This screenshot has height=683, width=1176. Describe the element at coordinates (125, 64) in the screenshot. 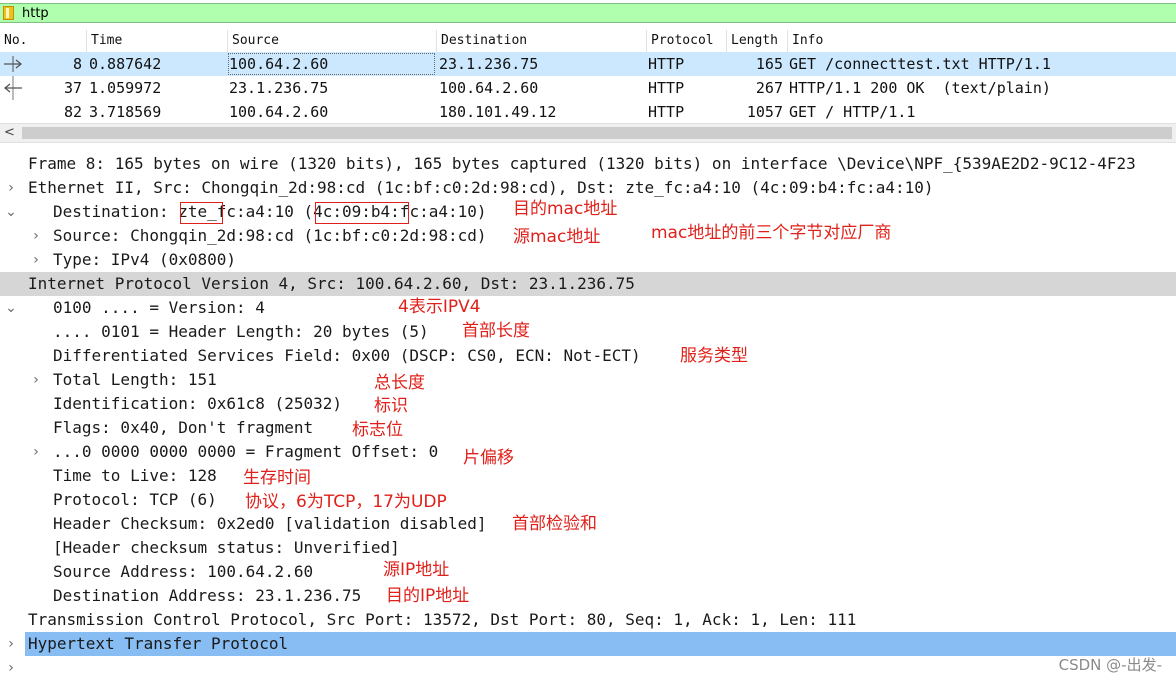

I see `packet-time: 0.887642` at that location.